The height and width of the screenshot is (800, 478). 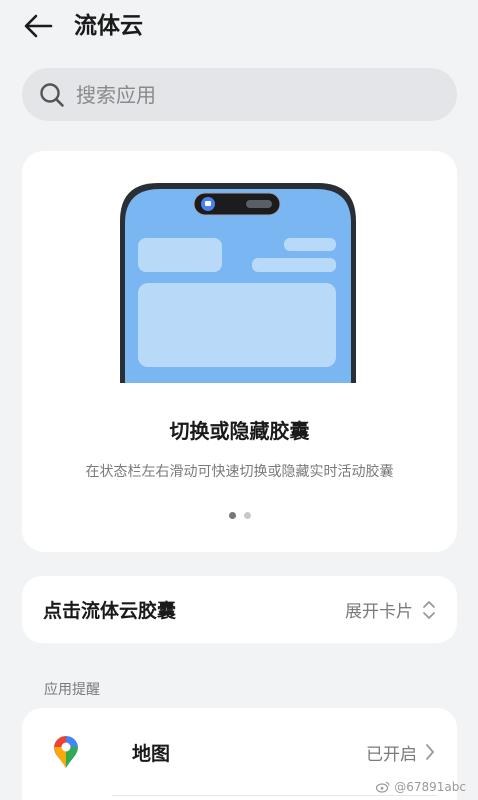 What do you see at coordinates (431, 752) in the screenshot?
I see `chevron-right-icon` at bounding box center [431, 752].